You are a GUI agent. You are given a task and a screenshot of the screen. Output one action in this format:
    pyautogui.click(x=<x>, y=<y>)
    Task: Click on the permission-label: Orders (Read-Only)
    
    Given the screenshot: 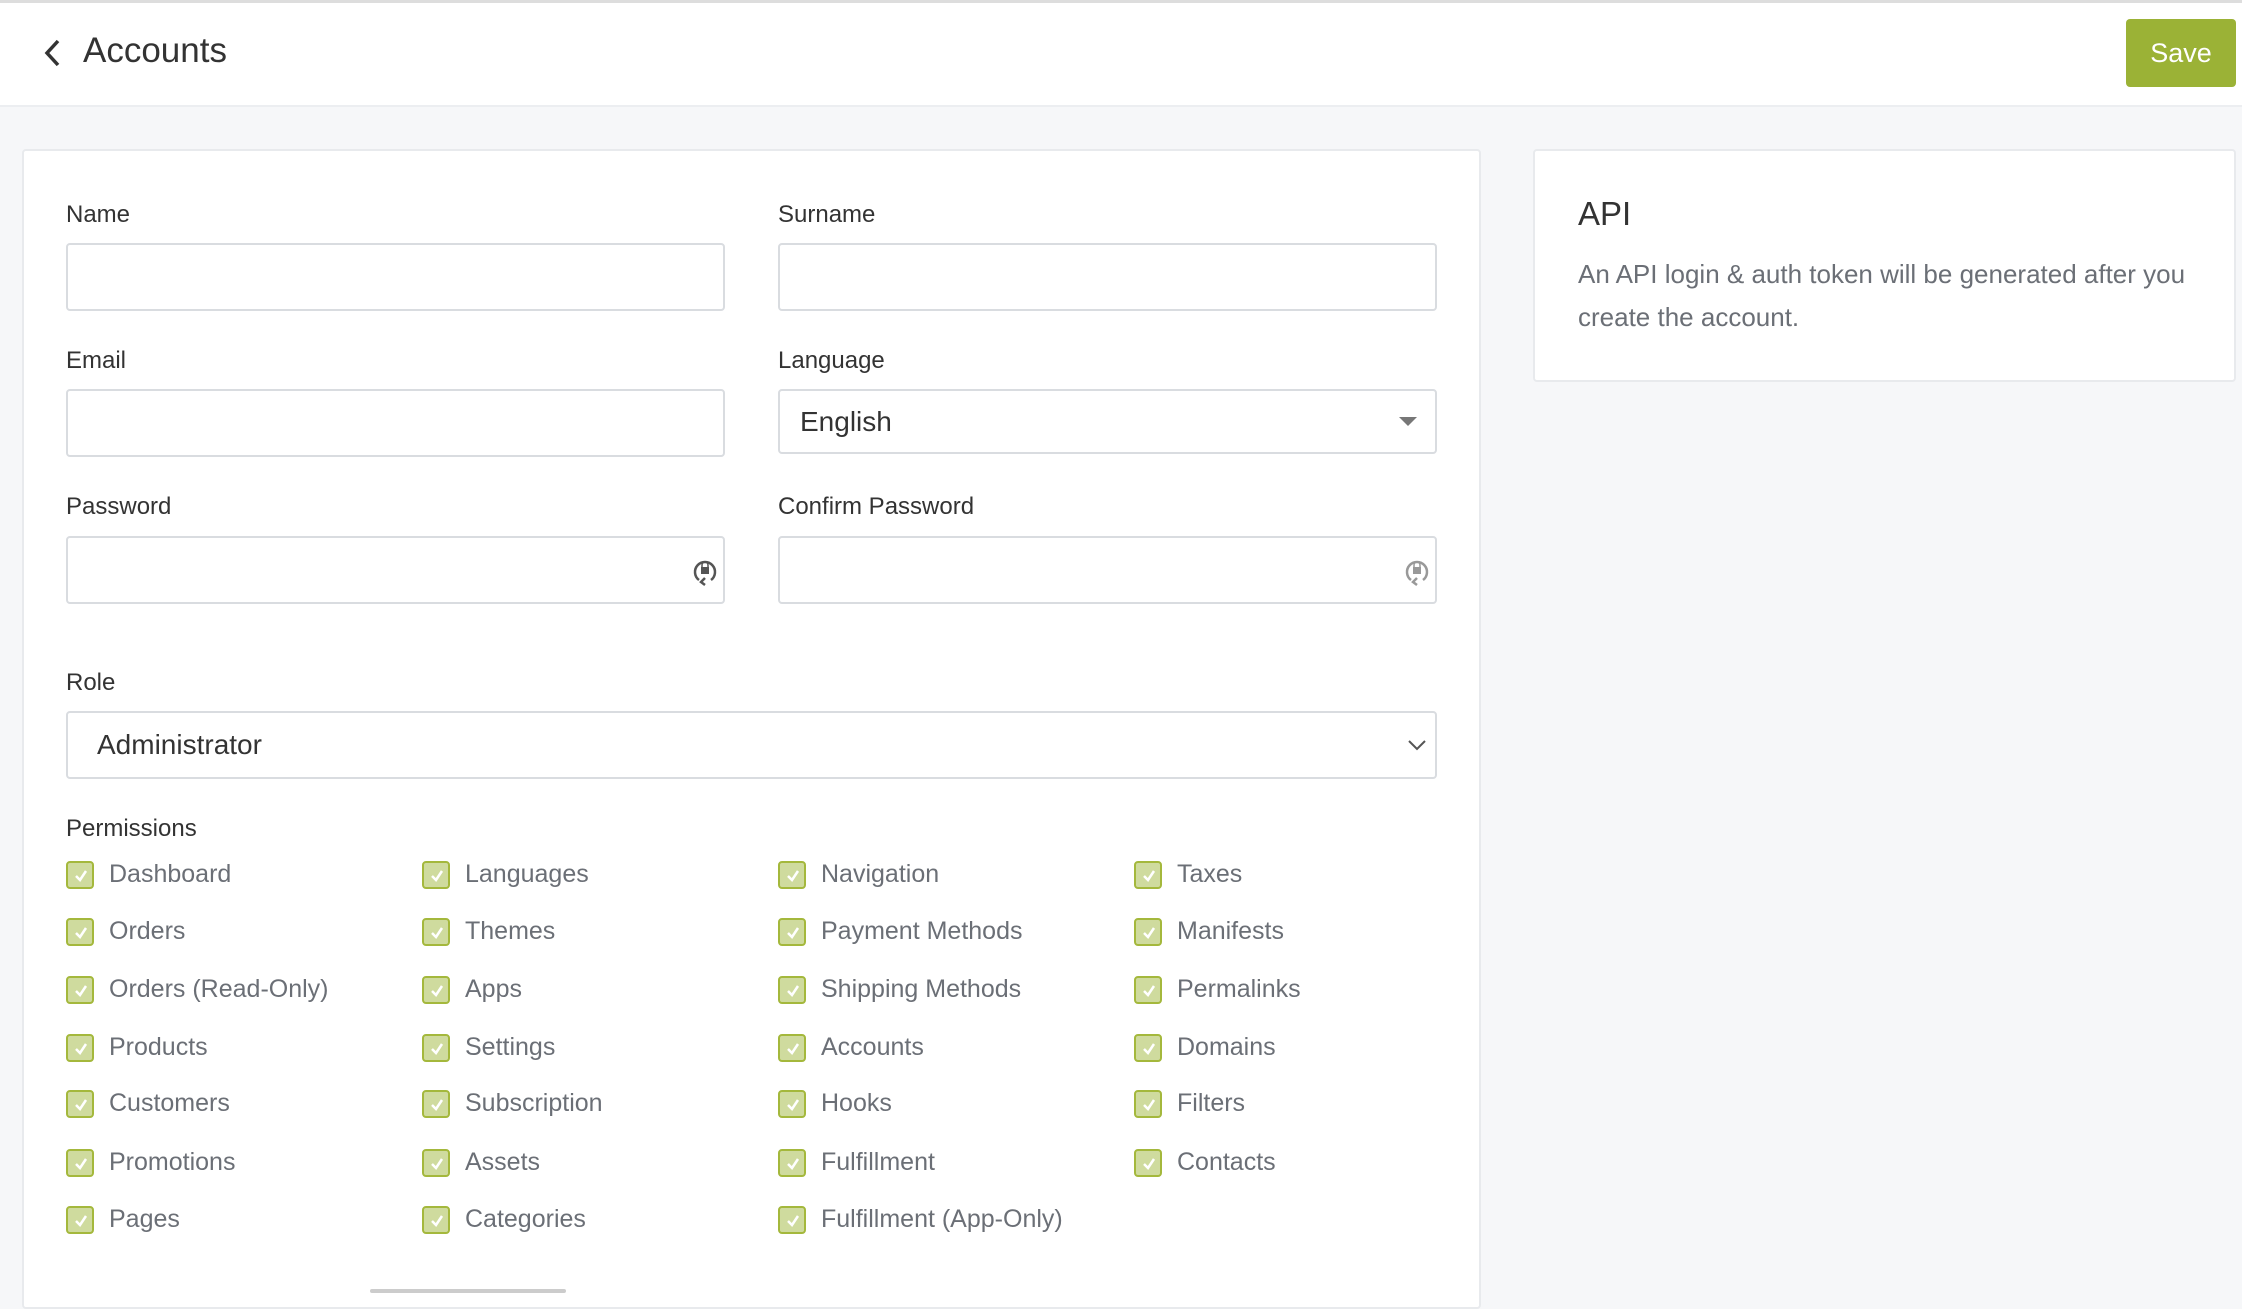 What is the action you would take?
    pyautogui.click(x=219, y=989)
    